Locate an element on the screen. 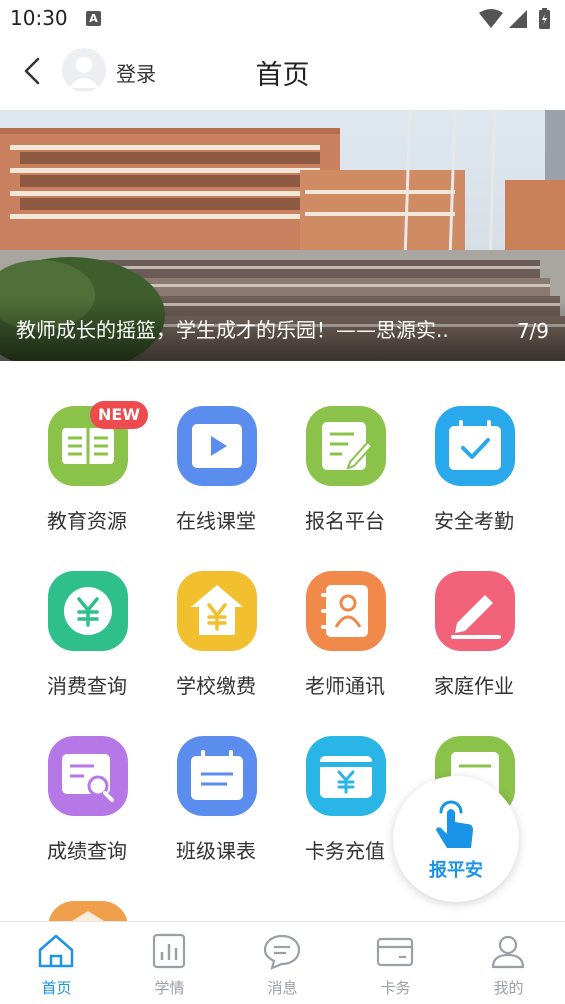  status-time: 10:30 is located at coordinates (39, 18).